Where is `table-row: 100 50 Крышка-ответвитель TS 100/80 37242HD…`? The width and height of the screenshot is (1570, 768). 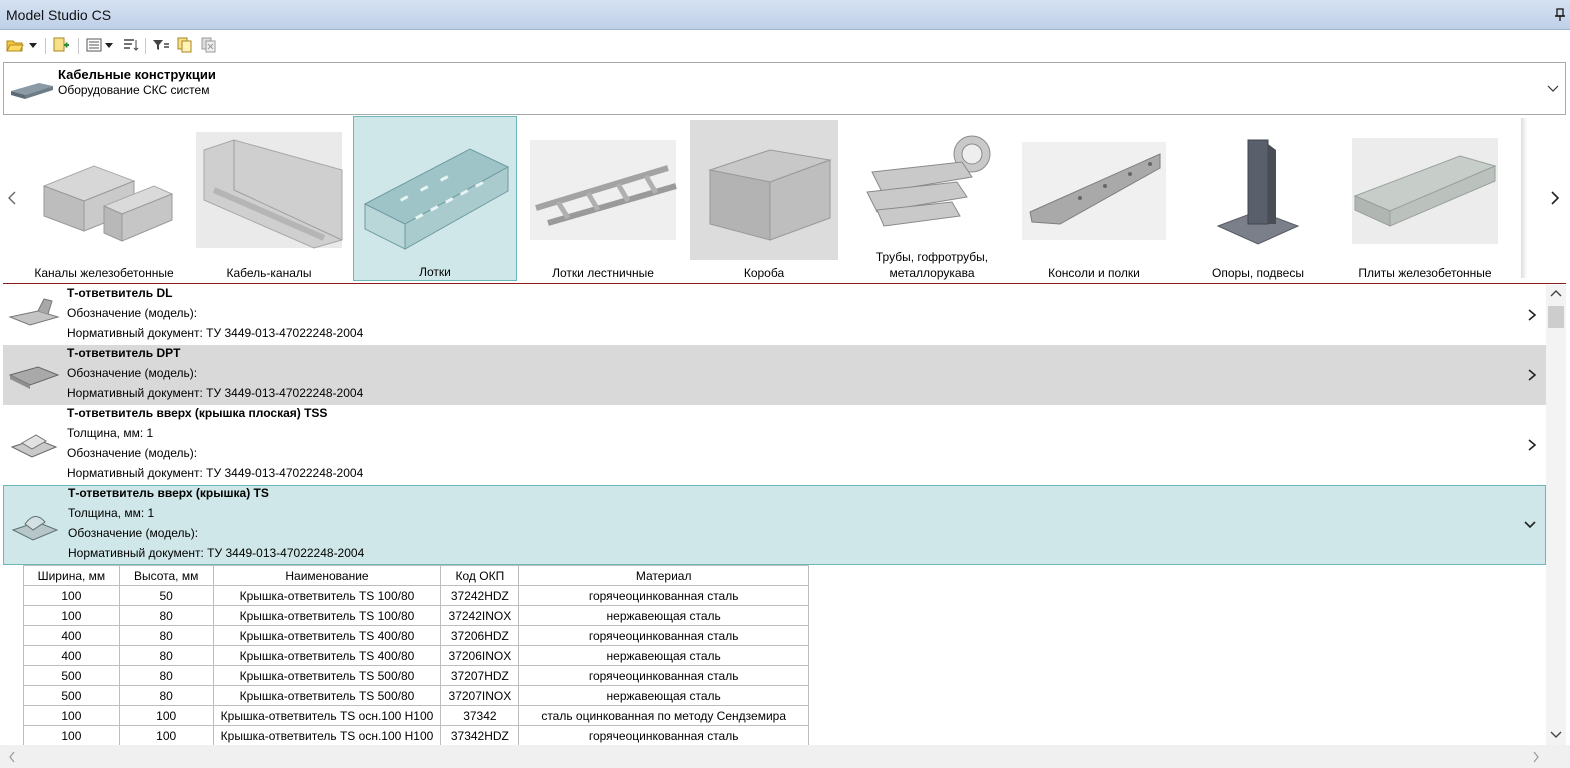
table-row: 100 50 Крышка-ответвитель TS 100/80 37242HD… is located at coordinates (416, 595).